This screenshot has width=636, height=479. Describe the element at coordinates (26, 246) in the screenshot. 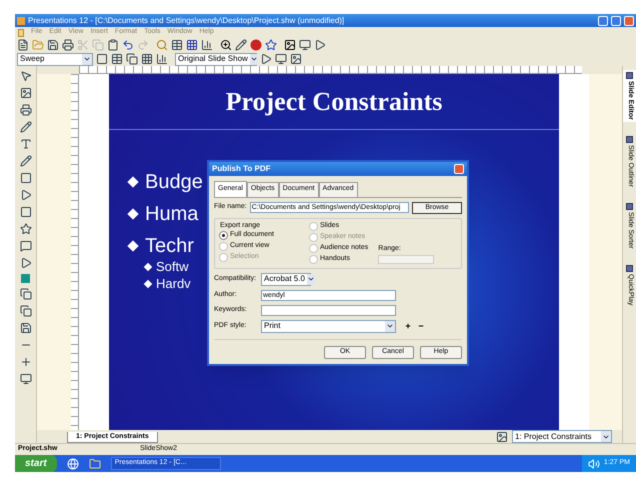

I see `callout-icon` at that location.